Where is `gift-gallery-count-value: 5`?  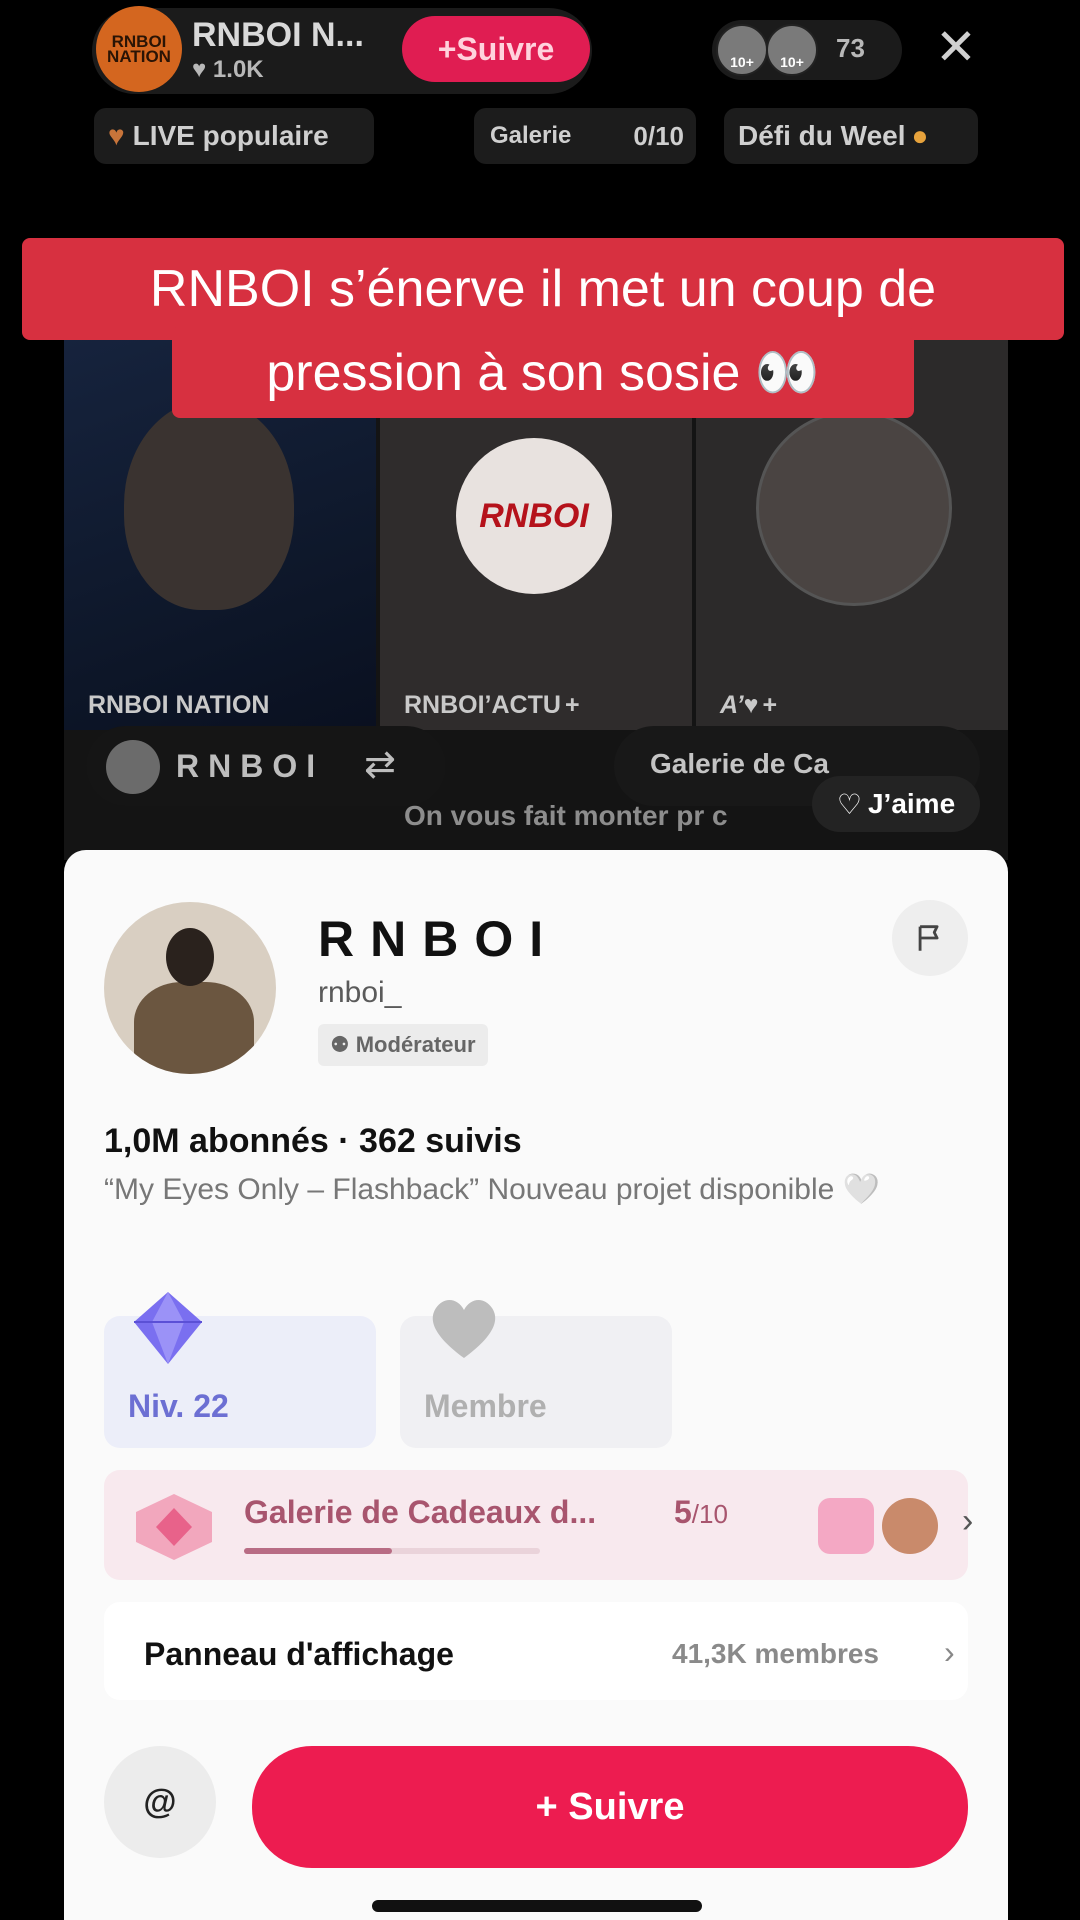 gift-gallery-count-value: 5 is located at coordinates (683, 1512).